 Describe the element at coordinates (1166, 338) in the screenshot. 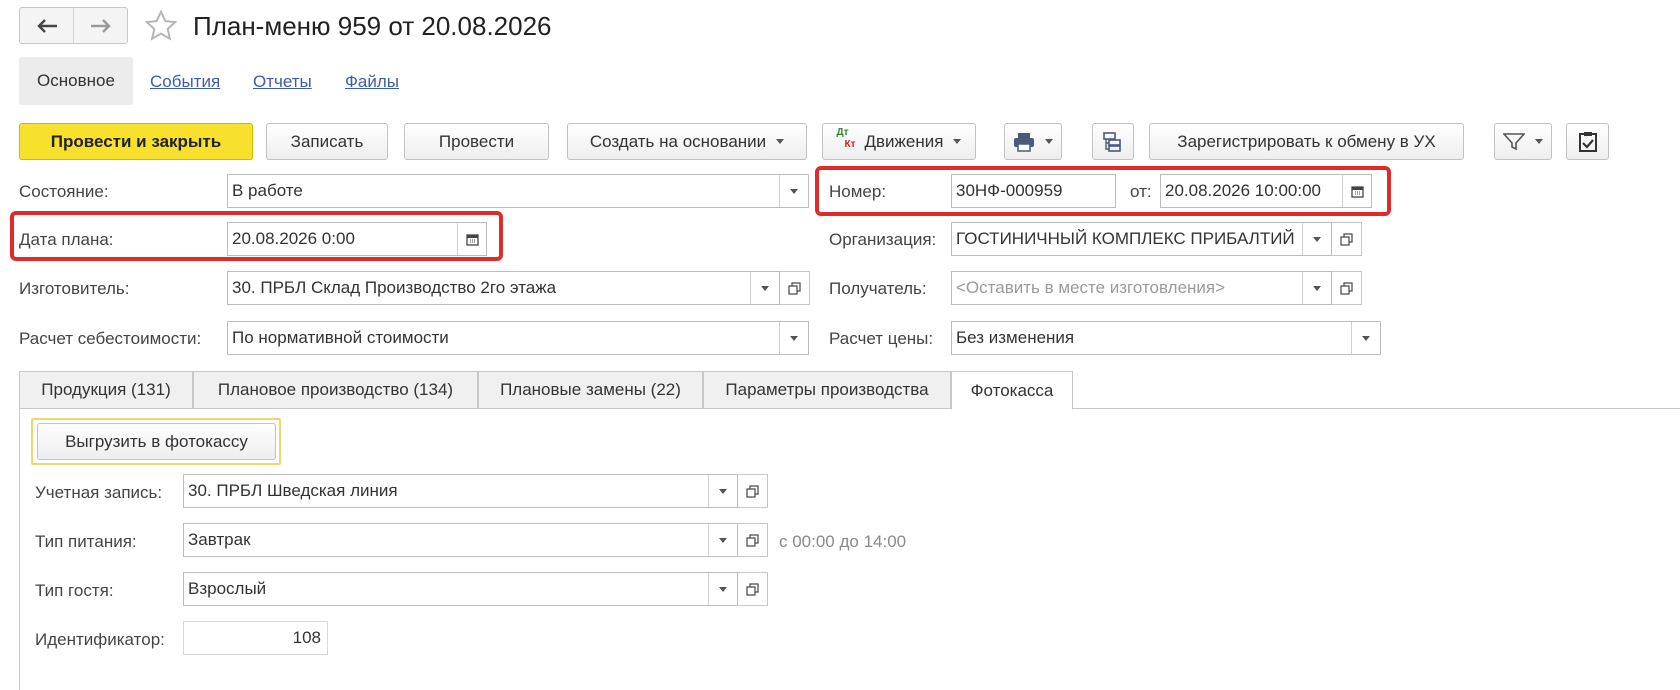

I see `price-calc-select: Без изменения` at that location.